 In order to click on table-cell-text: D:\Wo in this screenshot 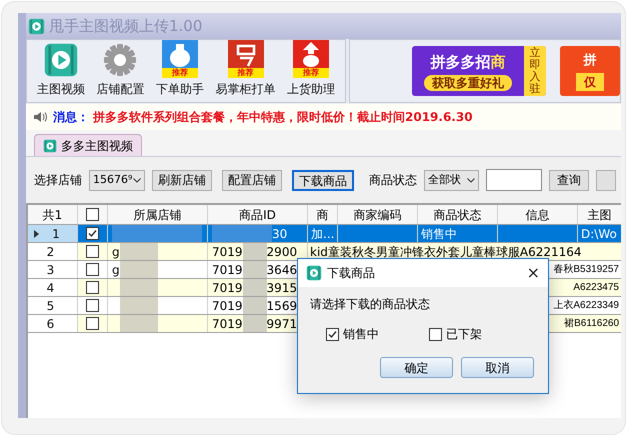, I will do `click(599, 234)`.